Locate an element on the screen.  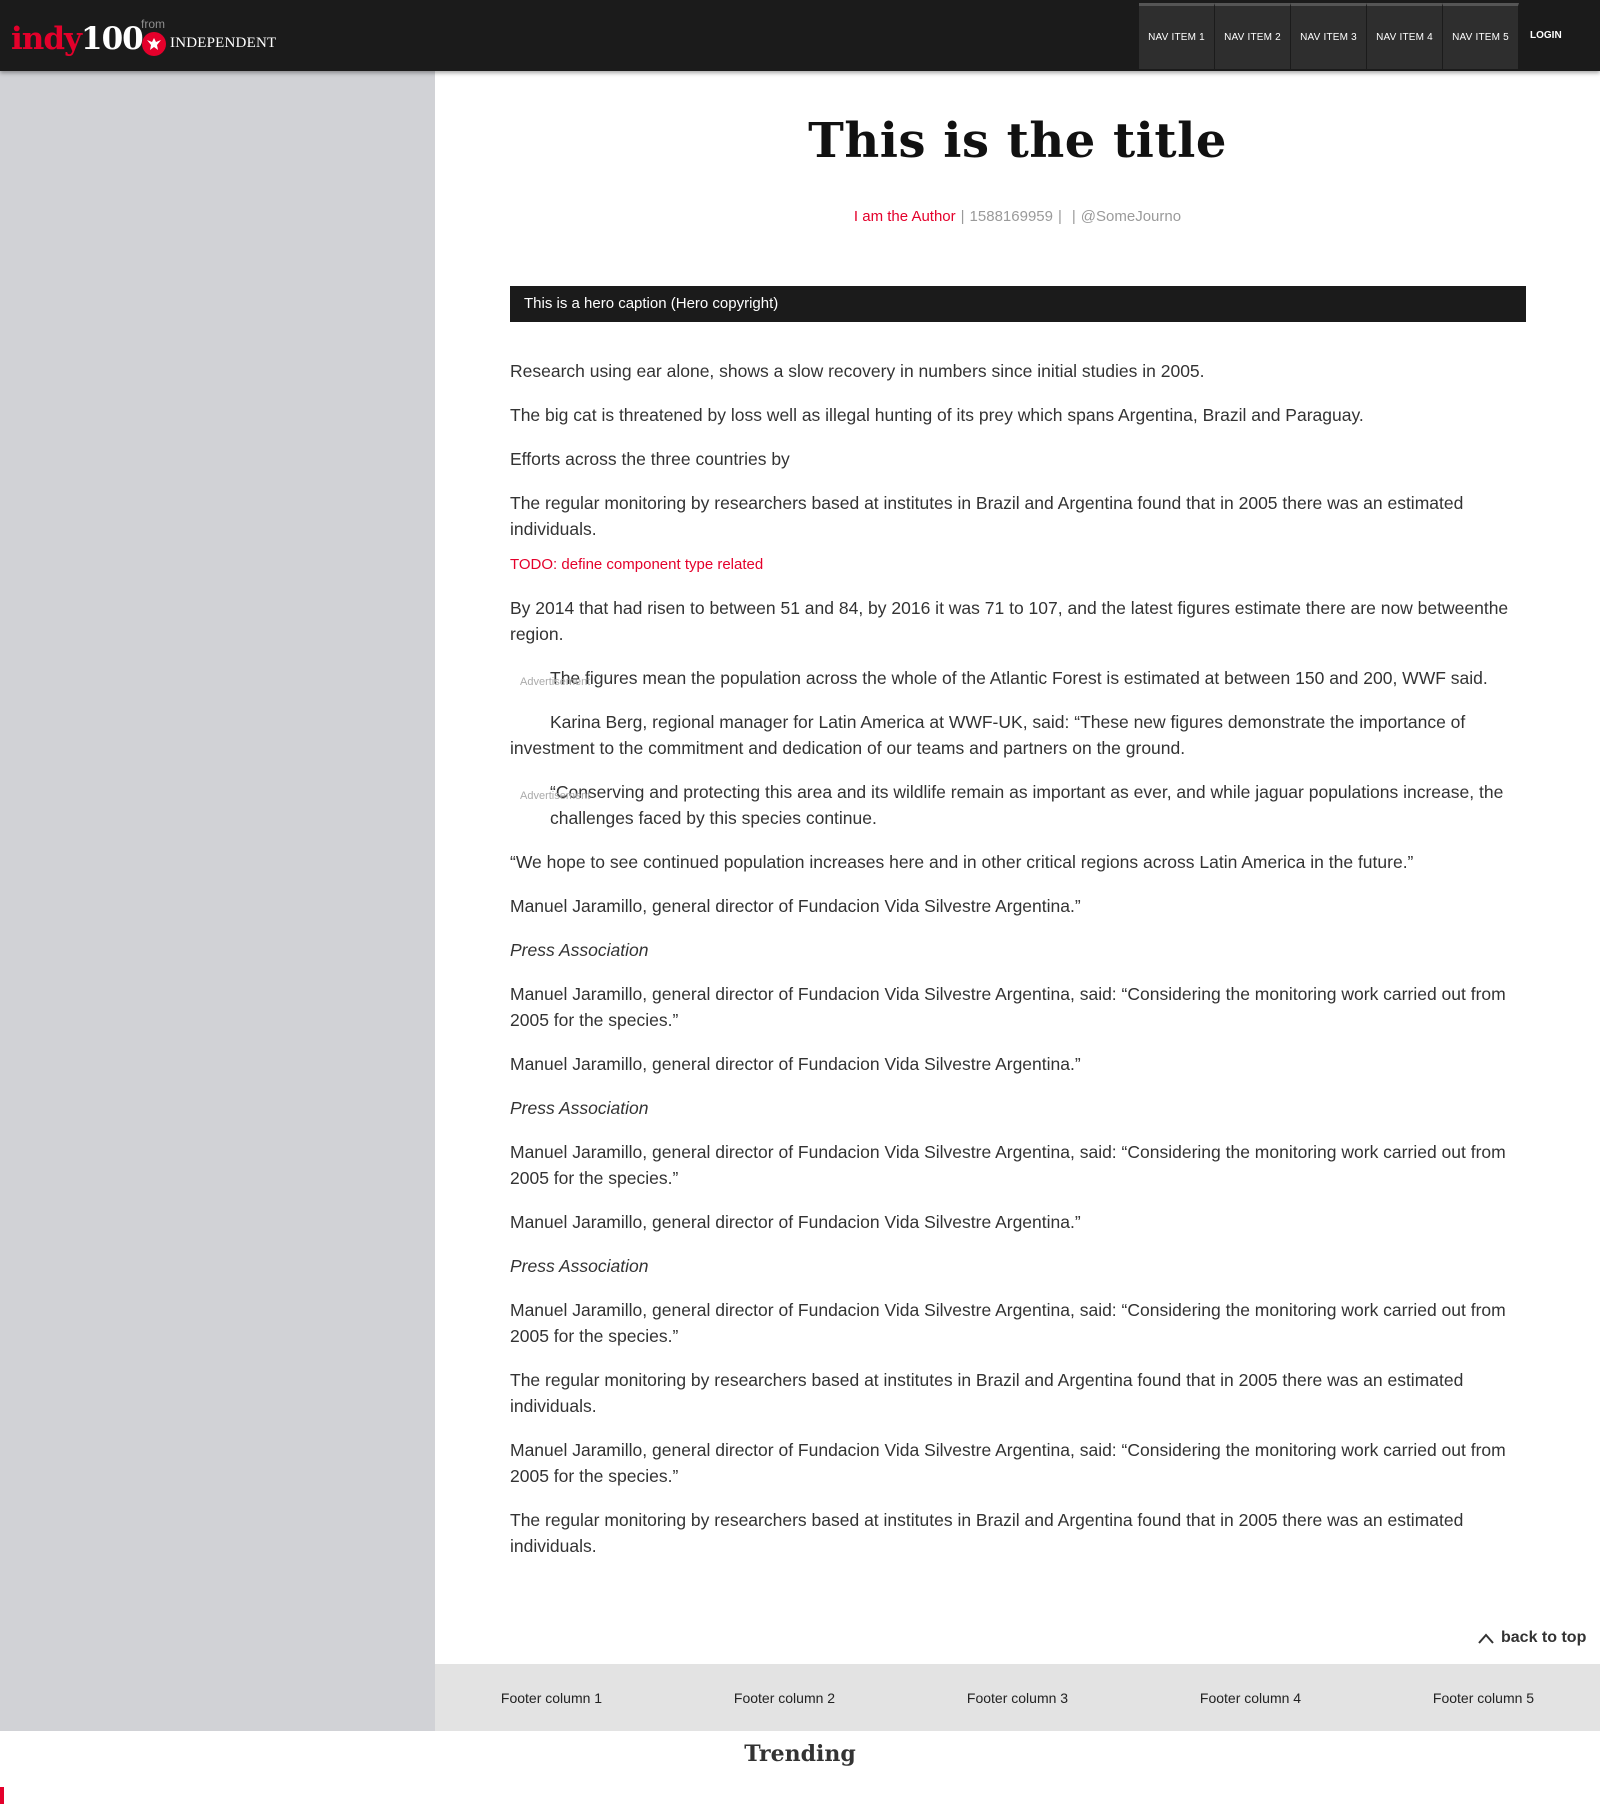
nav-item-3: NAV ITEM 3 is located at coordinates (1329, 36).